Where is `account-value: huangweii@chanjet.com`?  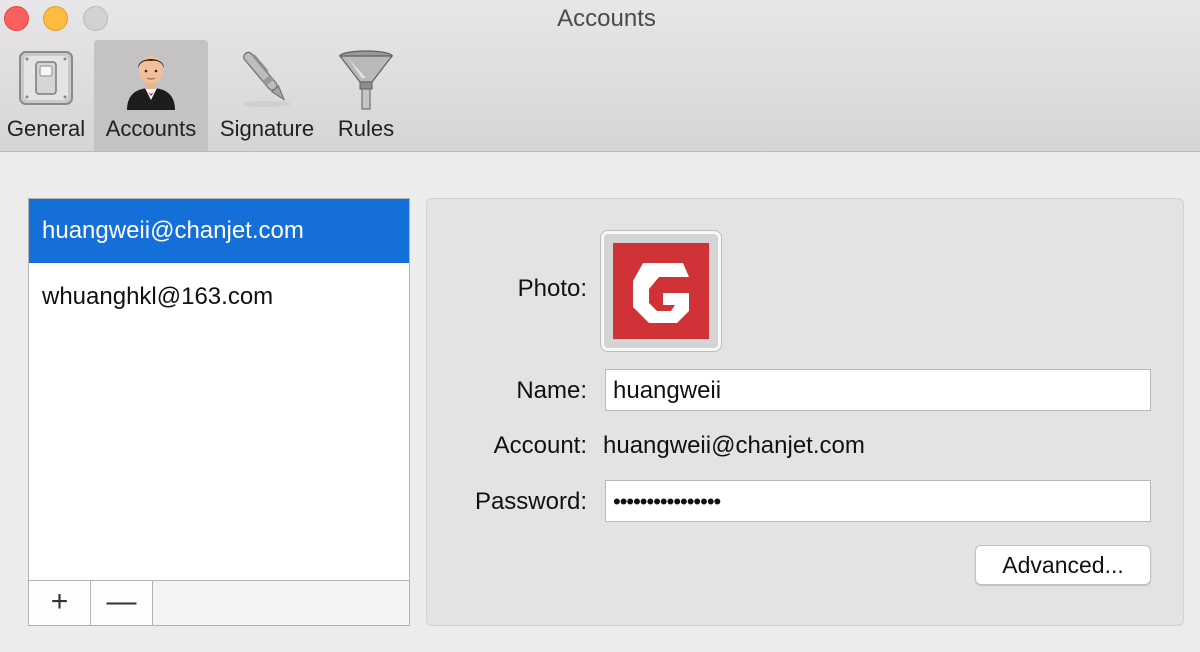
account-value: huangweii@chanjet.com is located at coordinates (734, 445).